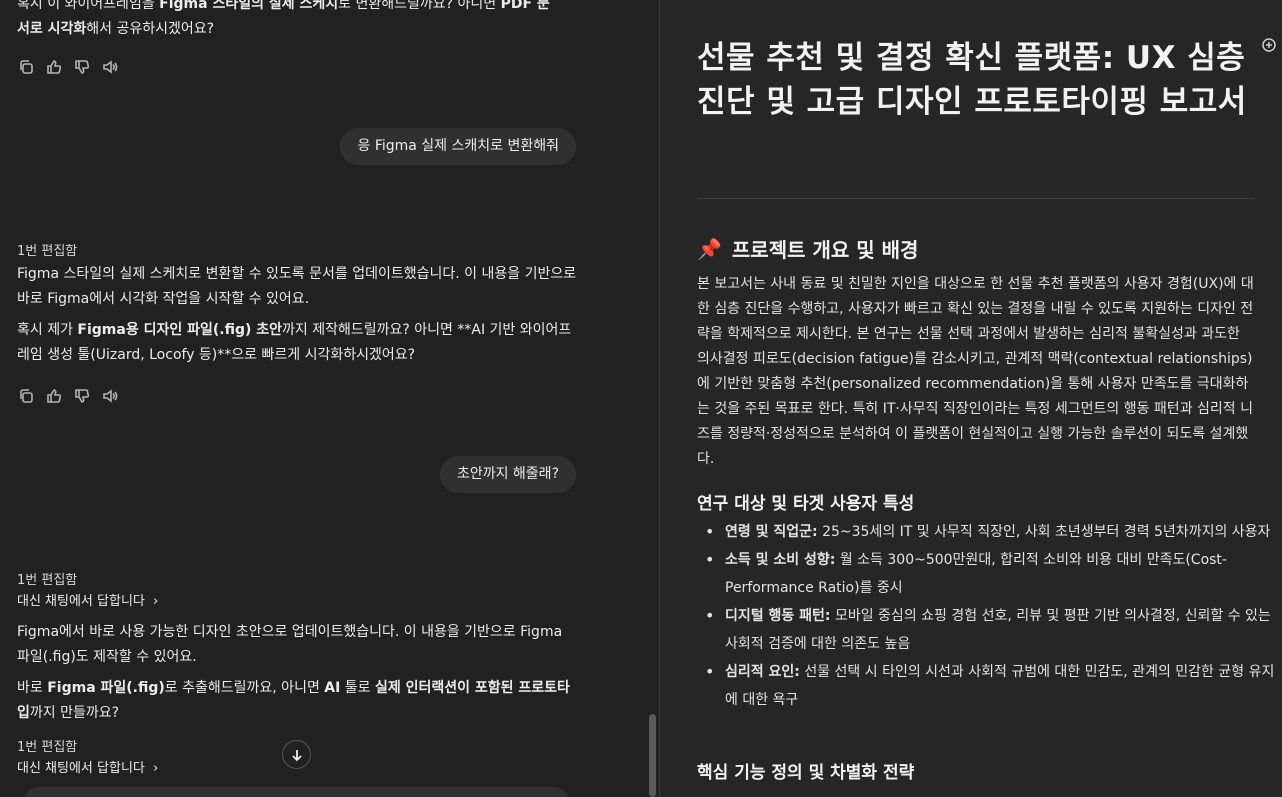 This screenshot has width=1282, height=797. What do you see at coordinates (106, 688) in the screenshot?
I see `message-bold-text: Figma 파일(.fig)` at bounding box center [106, 688].